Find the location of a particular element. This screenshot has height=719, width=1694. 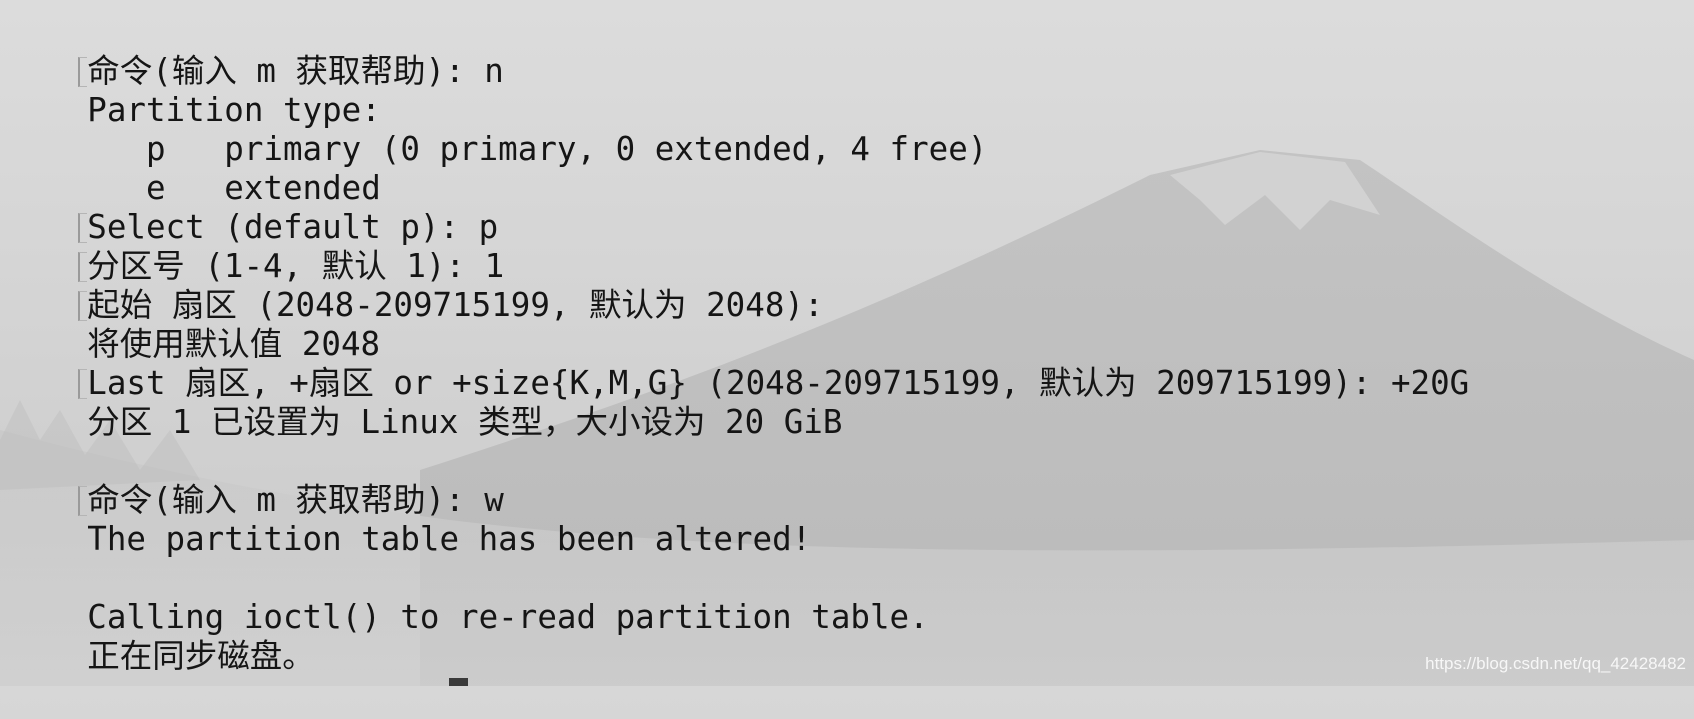

watermark-text: https://blog.csdn.net/qq_42428482 is located at coordinates (1555, 663).